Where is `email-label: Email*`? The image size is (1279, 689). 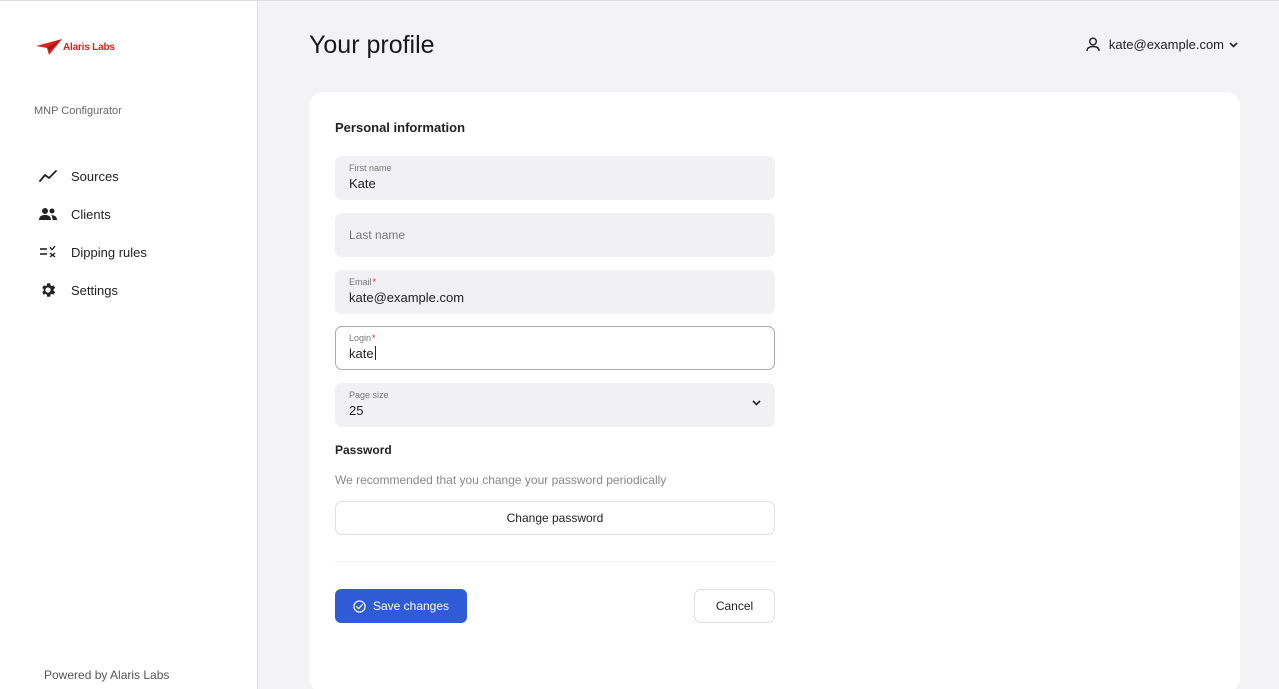
email-label: Email* is located at coordinates (363, 282).